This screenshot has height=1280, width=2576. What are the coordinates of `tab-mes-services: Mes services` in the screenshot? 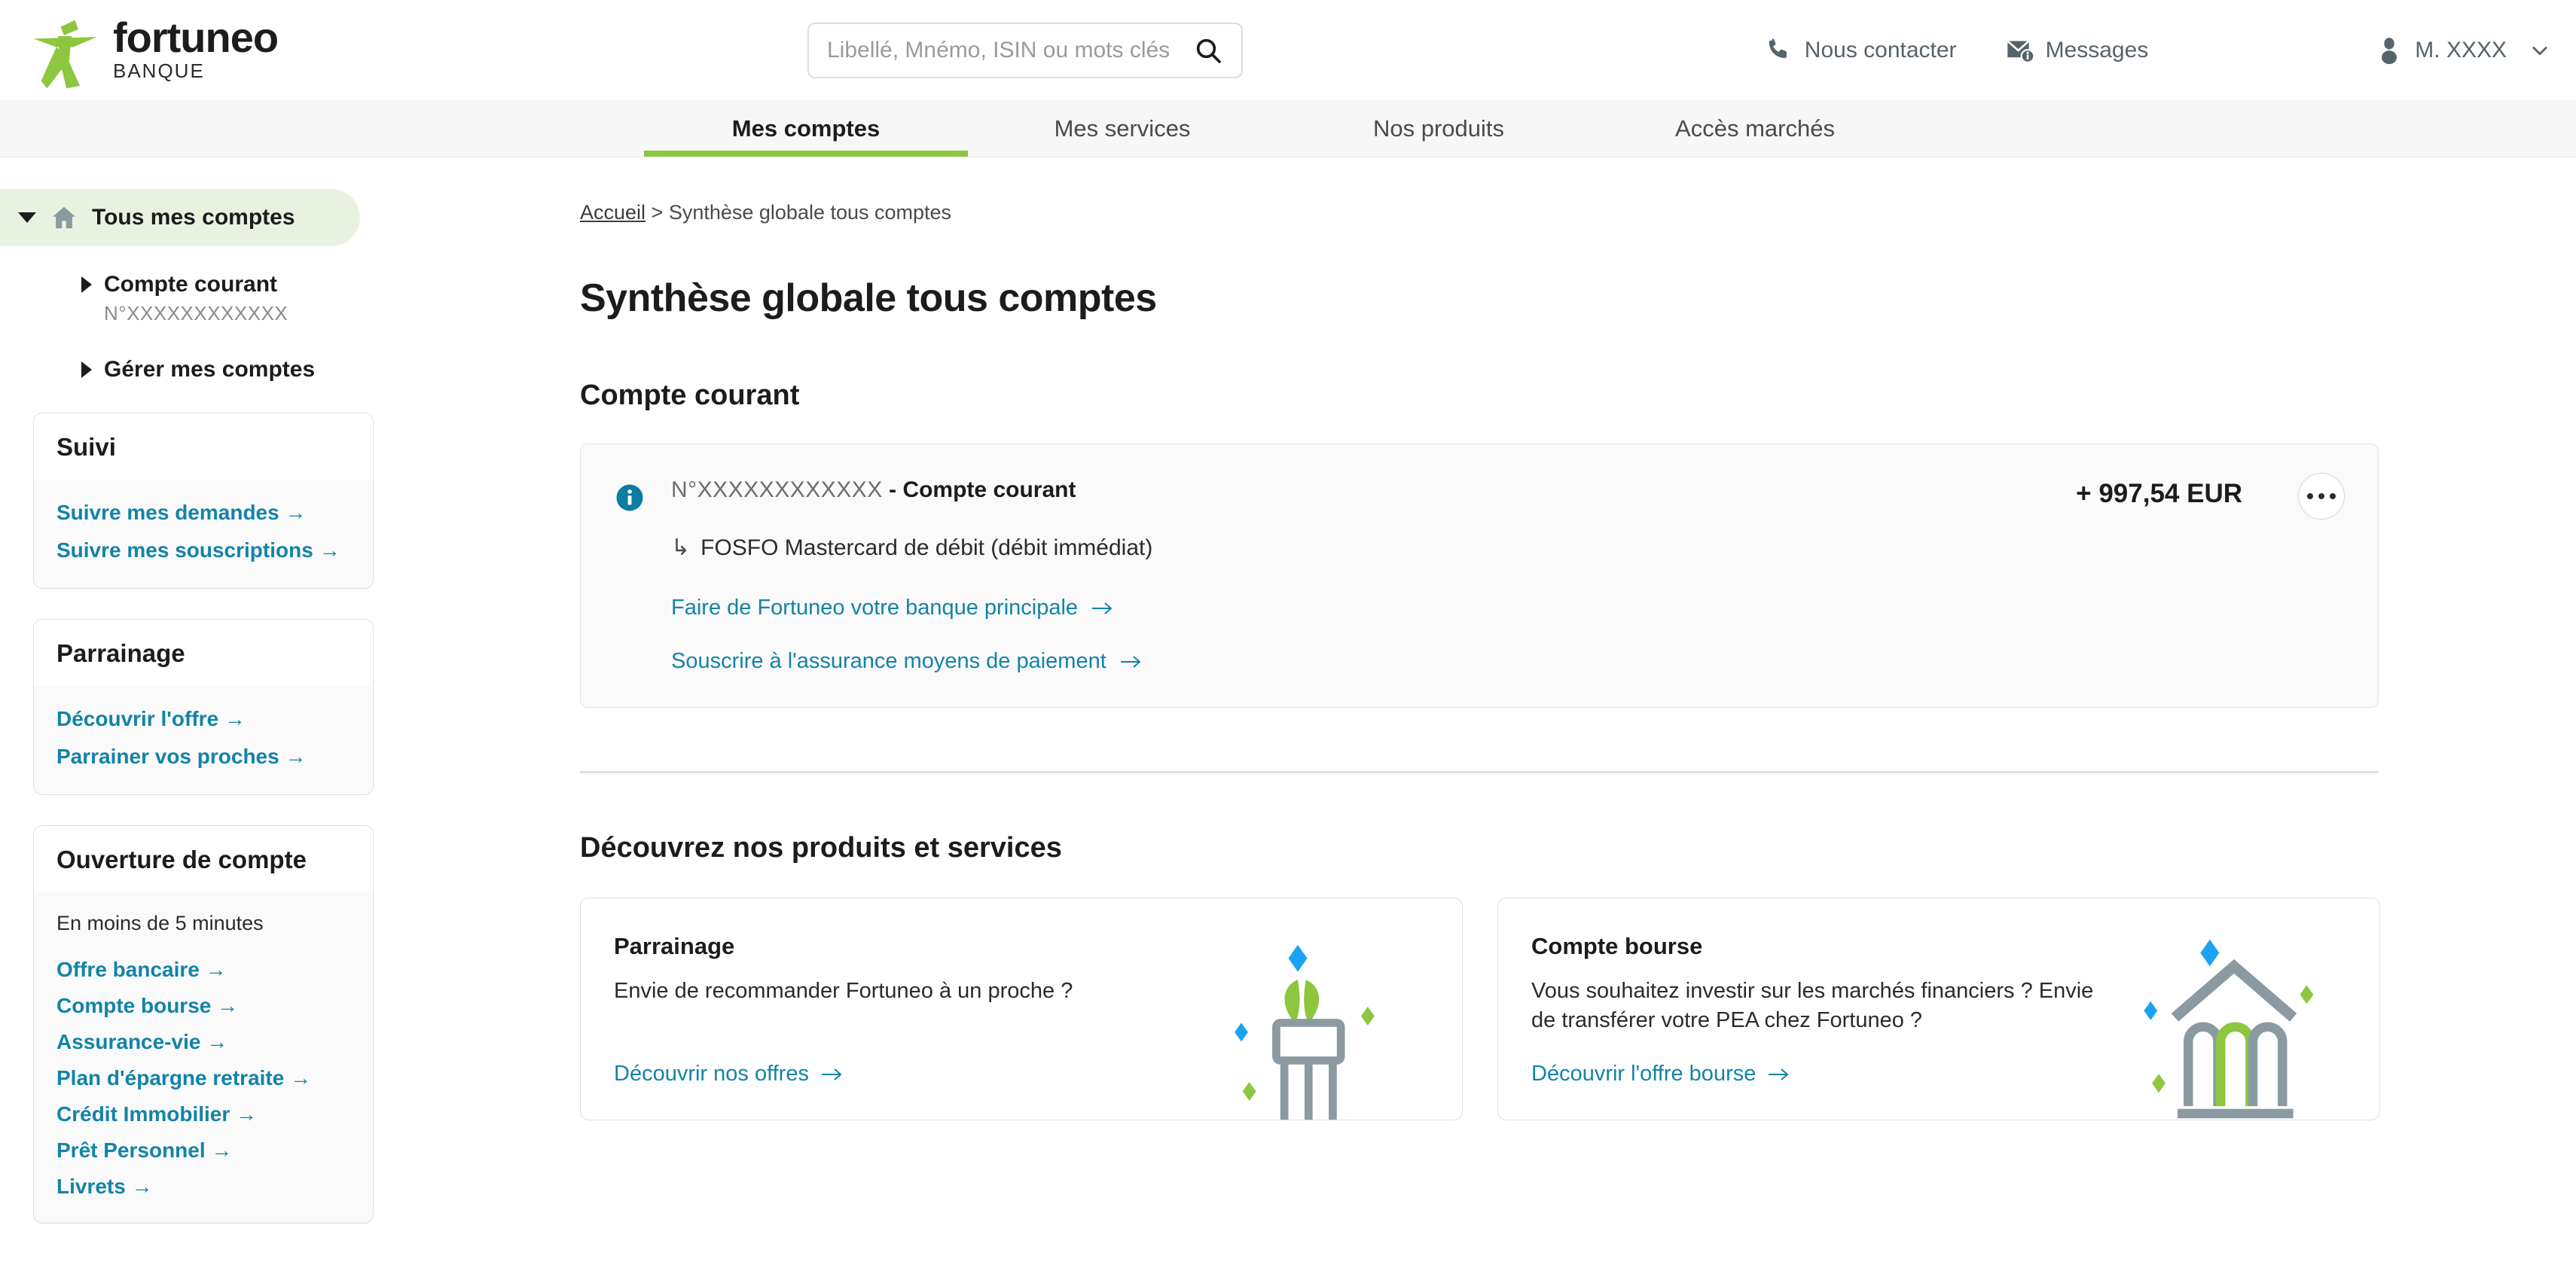 It's located at (1122, 128).